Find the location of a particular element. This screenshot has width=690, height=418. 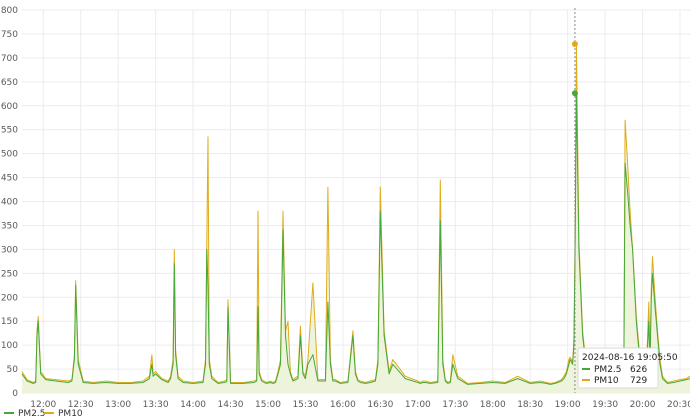

tooltip-value-pm10: 729 is located at coordinates (638, 381).